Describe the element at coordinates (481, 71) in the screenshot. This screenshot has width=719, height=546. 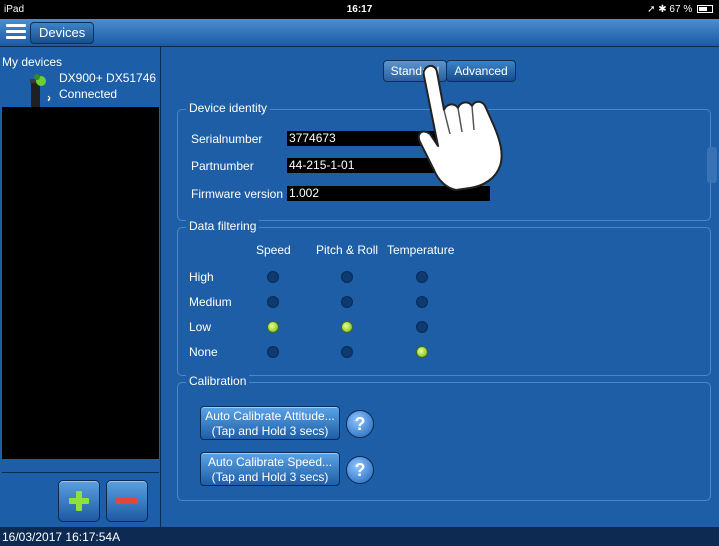
I see `tab-advanced: Advanced` at that location.